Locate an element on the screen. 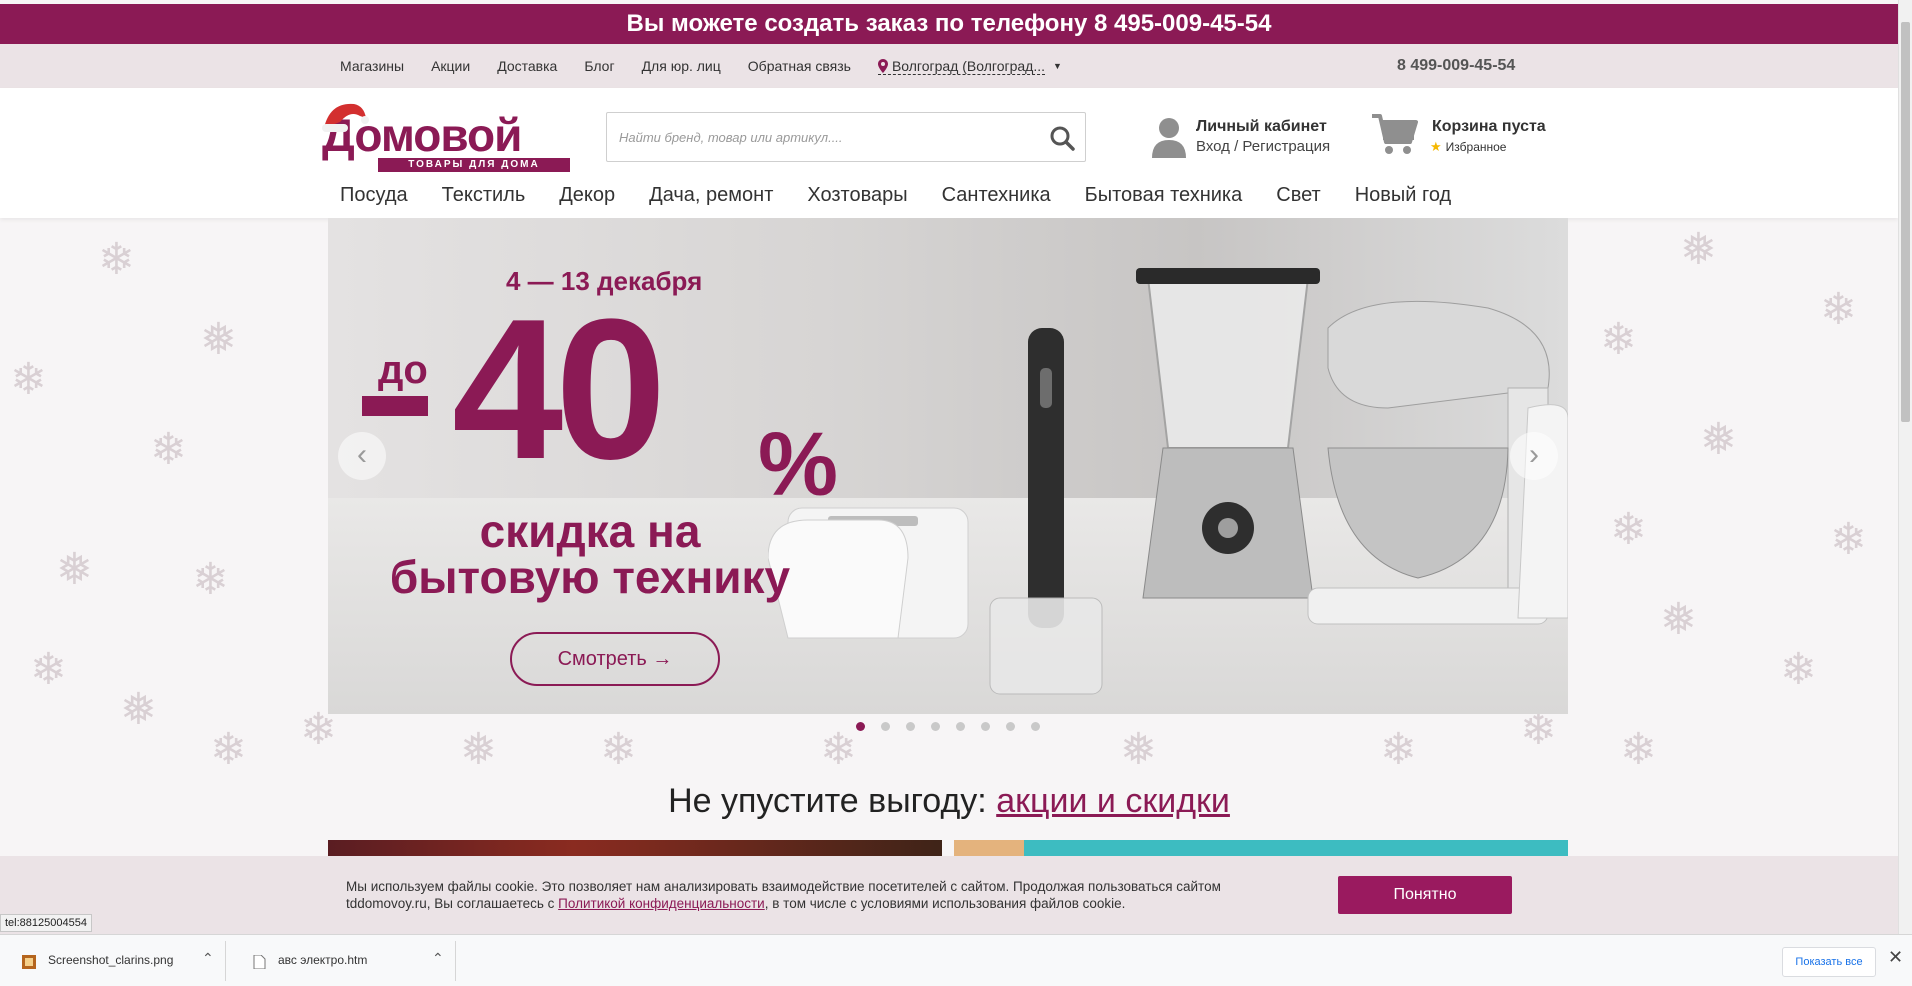 This screenshot has height=986, width=1912. scrollbar is located at coordinates (1905, 467).